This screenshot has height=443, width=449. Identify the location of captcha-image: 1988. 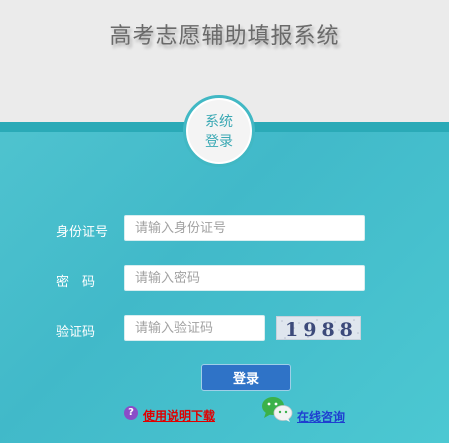
(318, 328).